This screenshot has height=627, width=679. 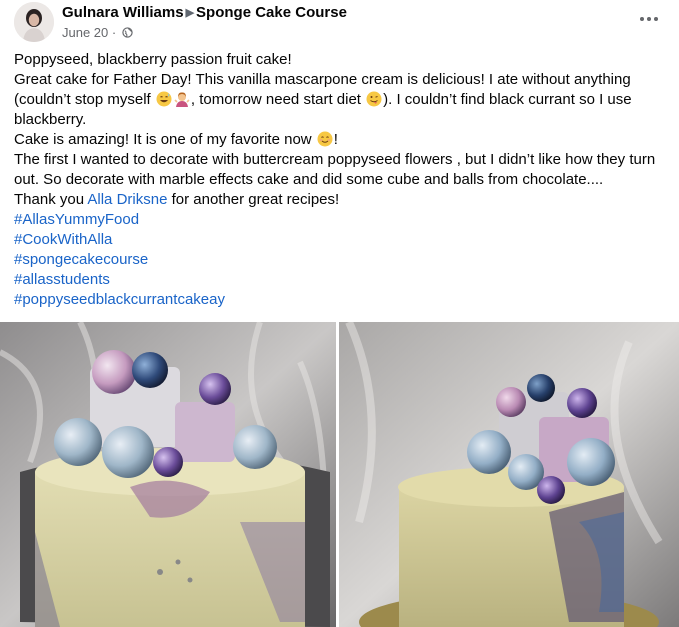 I want to click on post-date: June 20, so click(x=85, y=32).